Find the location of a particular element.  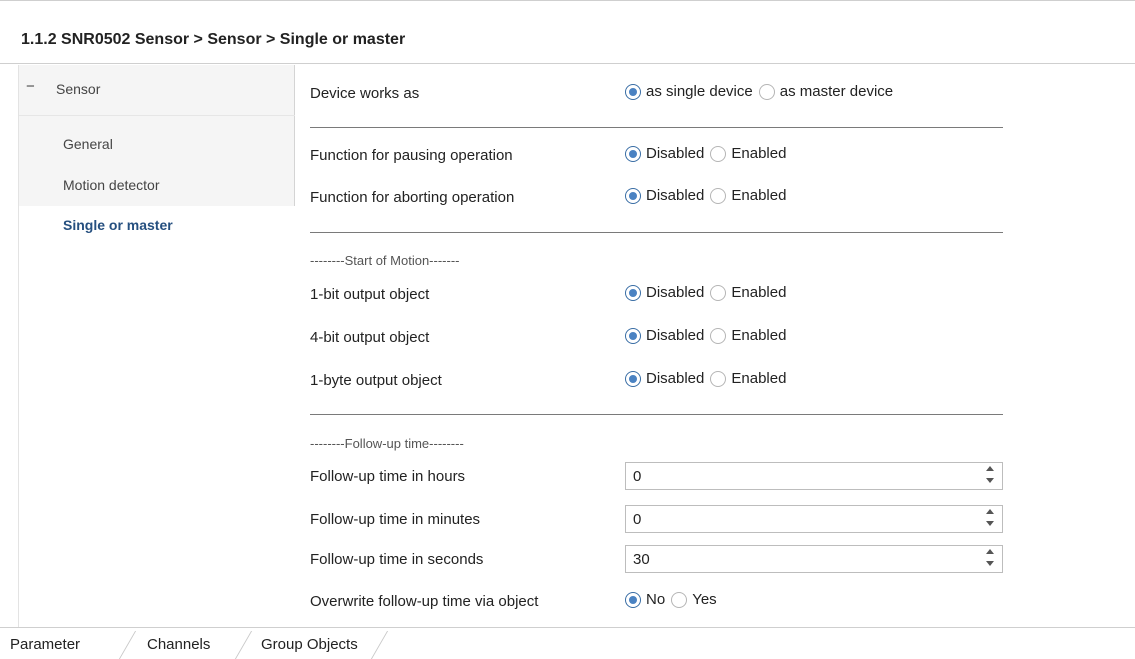

seconds-spinbox: 30 is located at coordinates (814, 559).